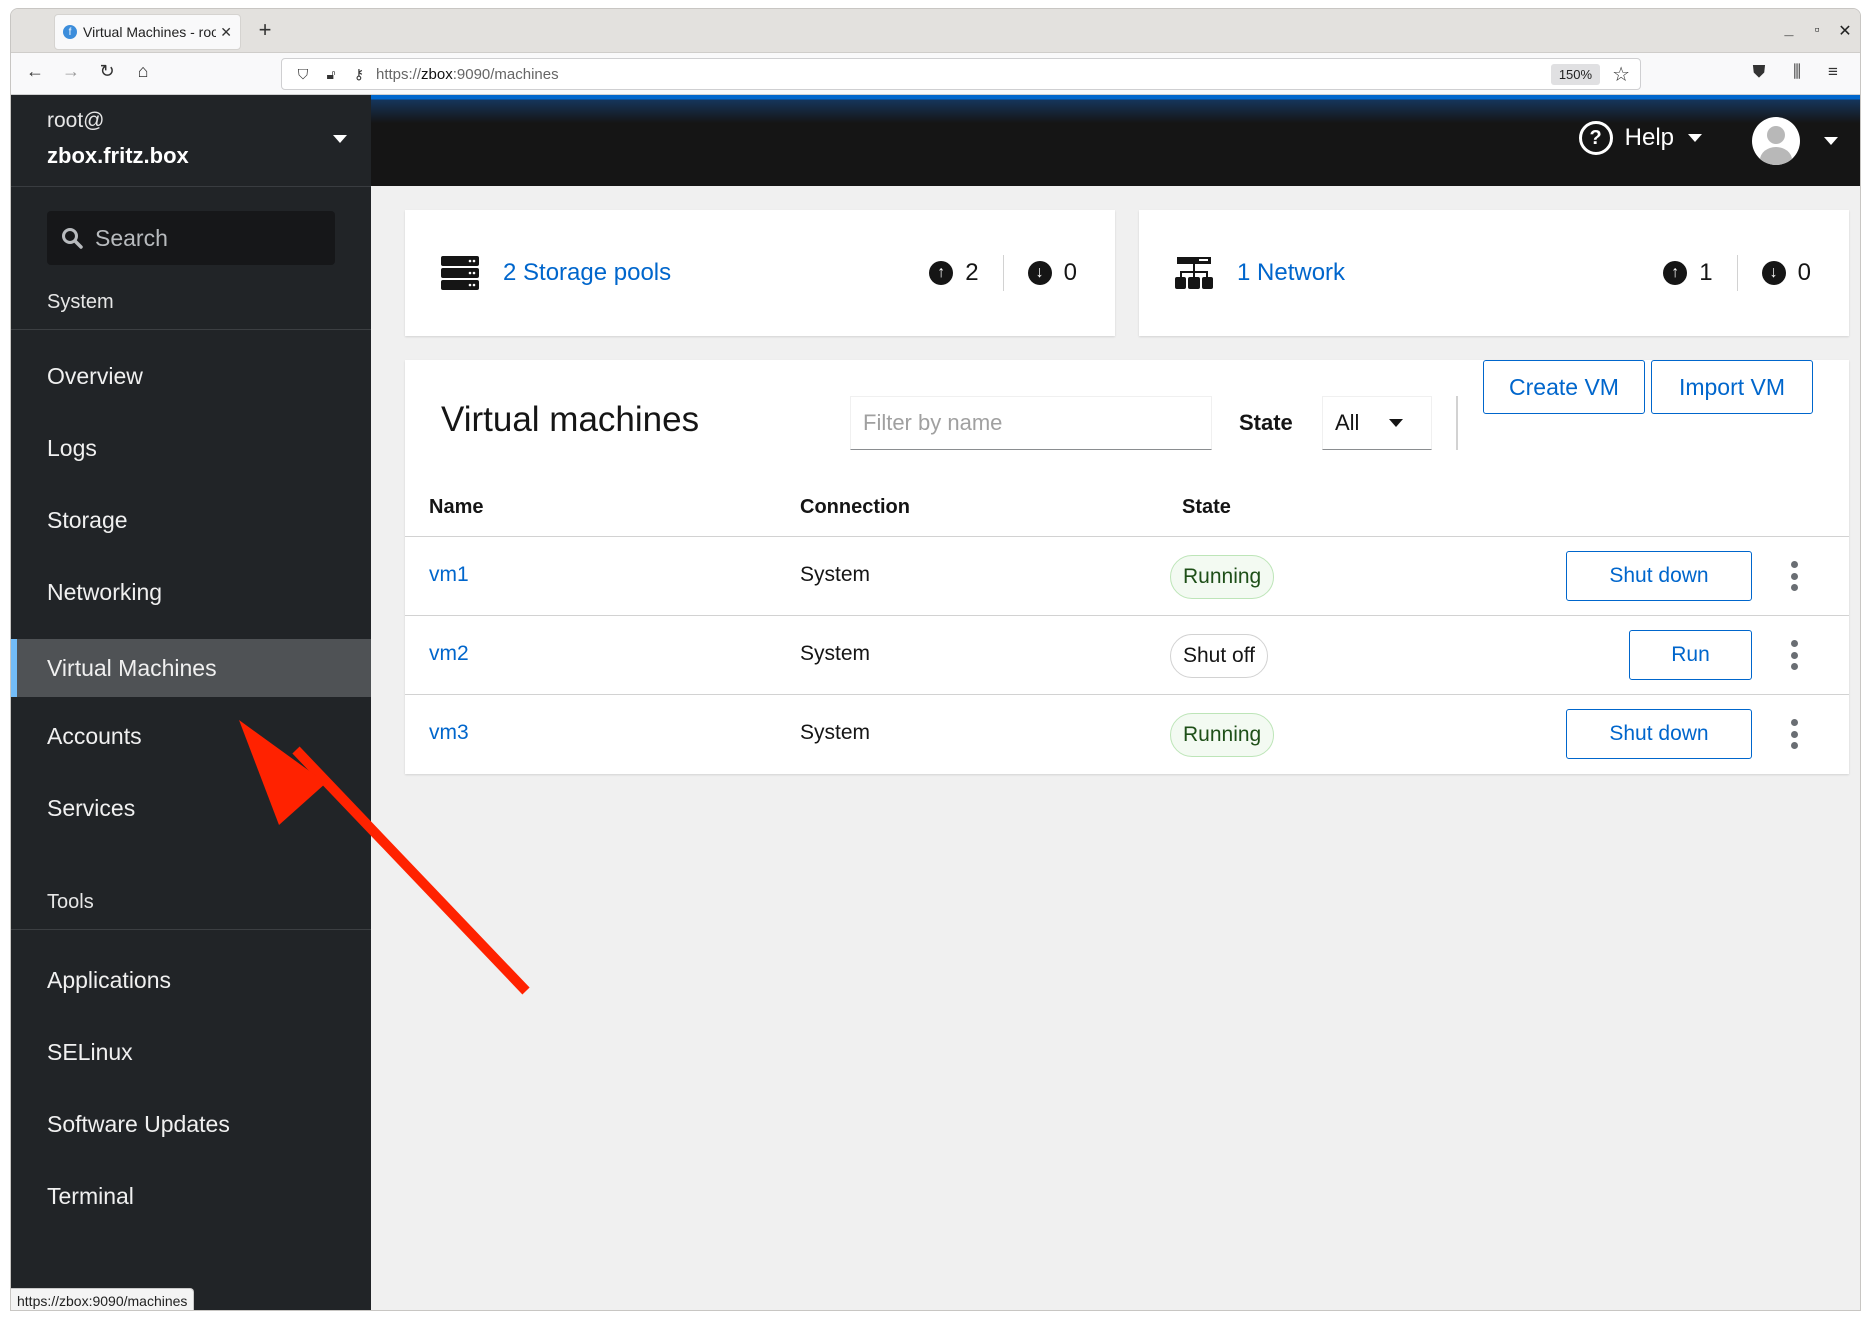 The width and height of the screenshot is (1871, 1320). Describe the element at coordinates (1776, 156) in the screenshot. I see `avatar-body-icon` at that location.